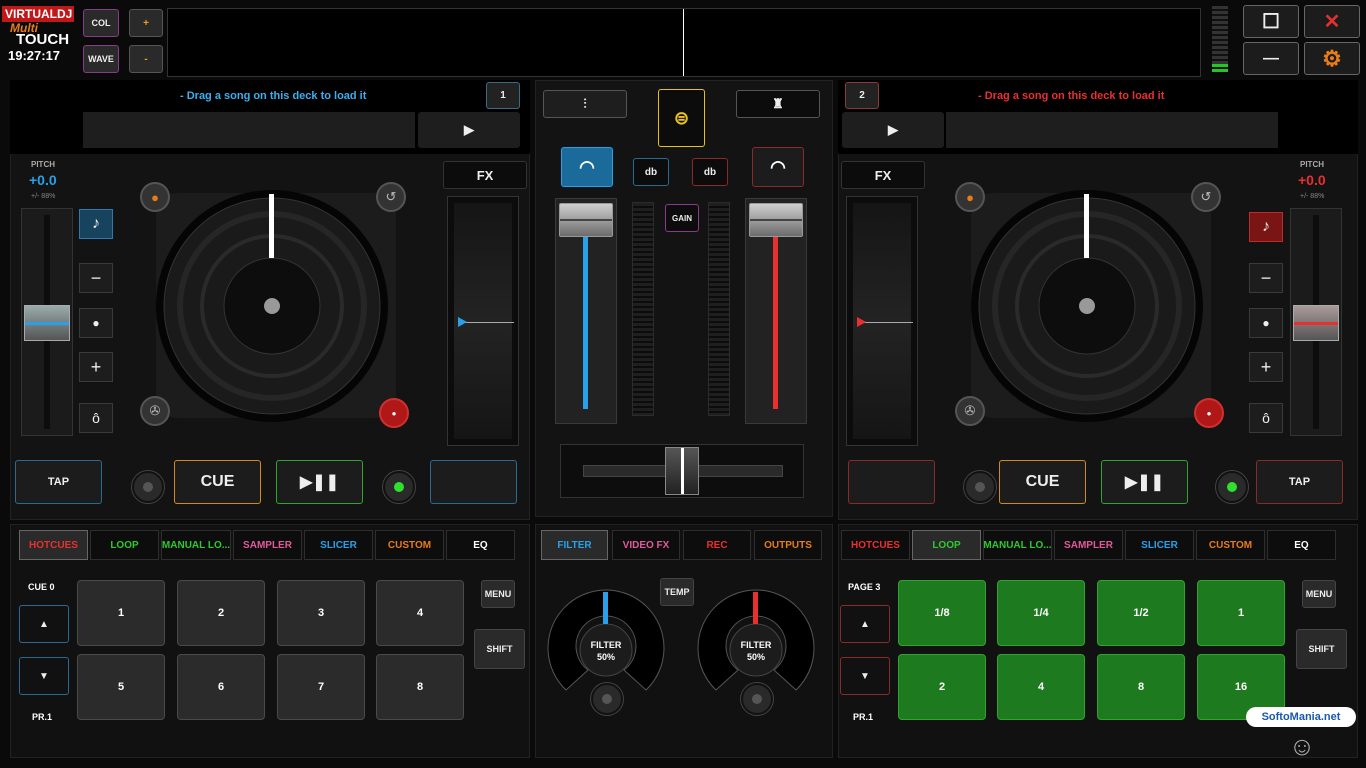 The image size is (1366, 768). I want to click on left-tab-sampler: SAMPLER, so click(267, 545).